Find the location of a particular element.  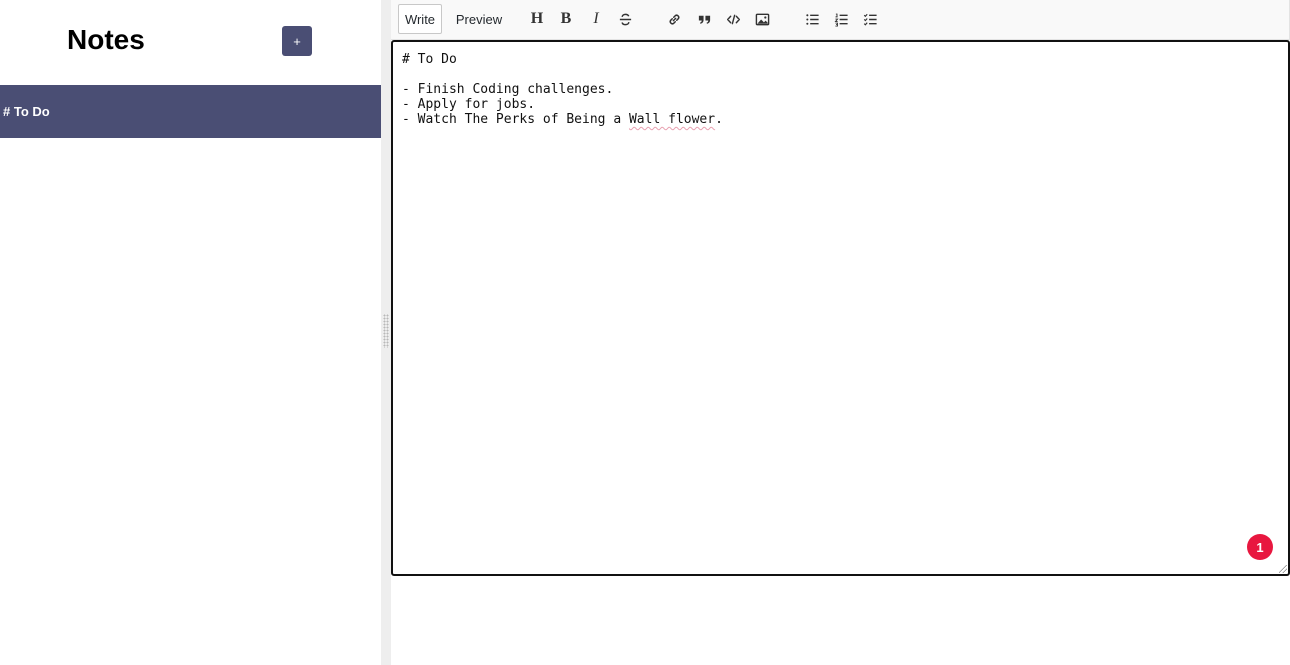

note-item-to-do: # To Do is located at coordinates (190, 111).